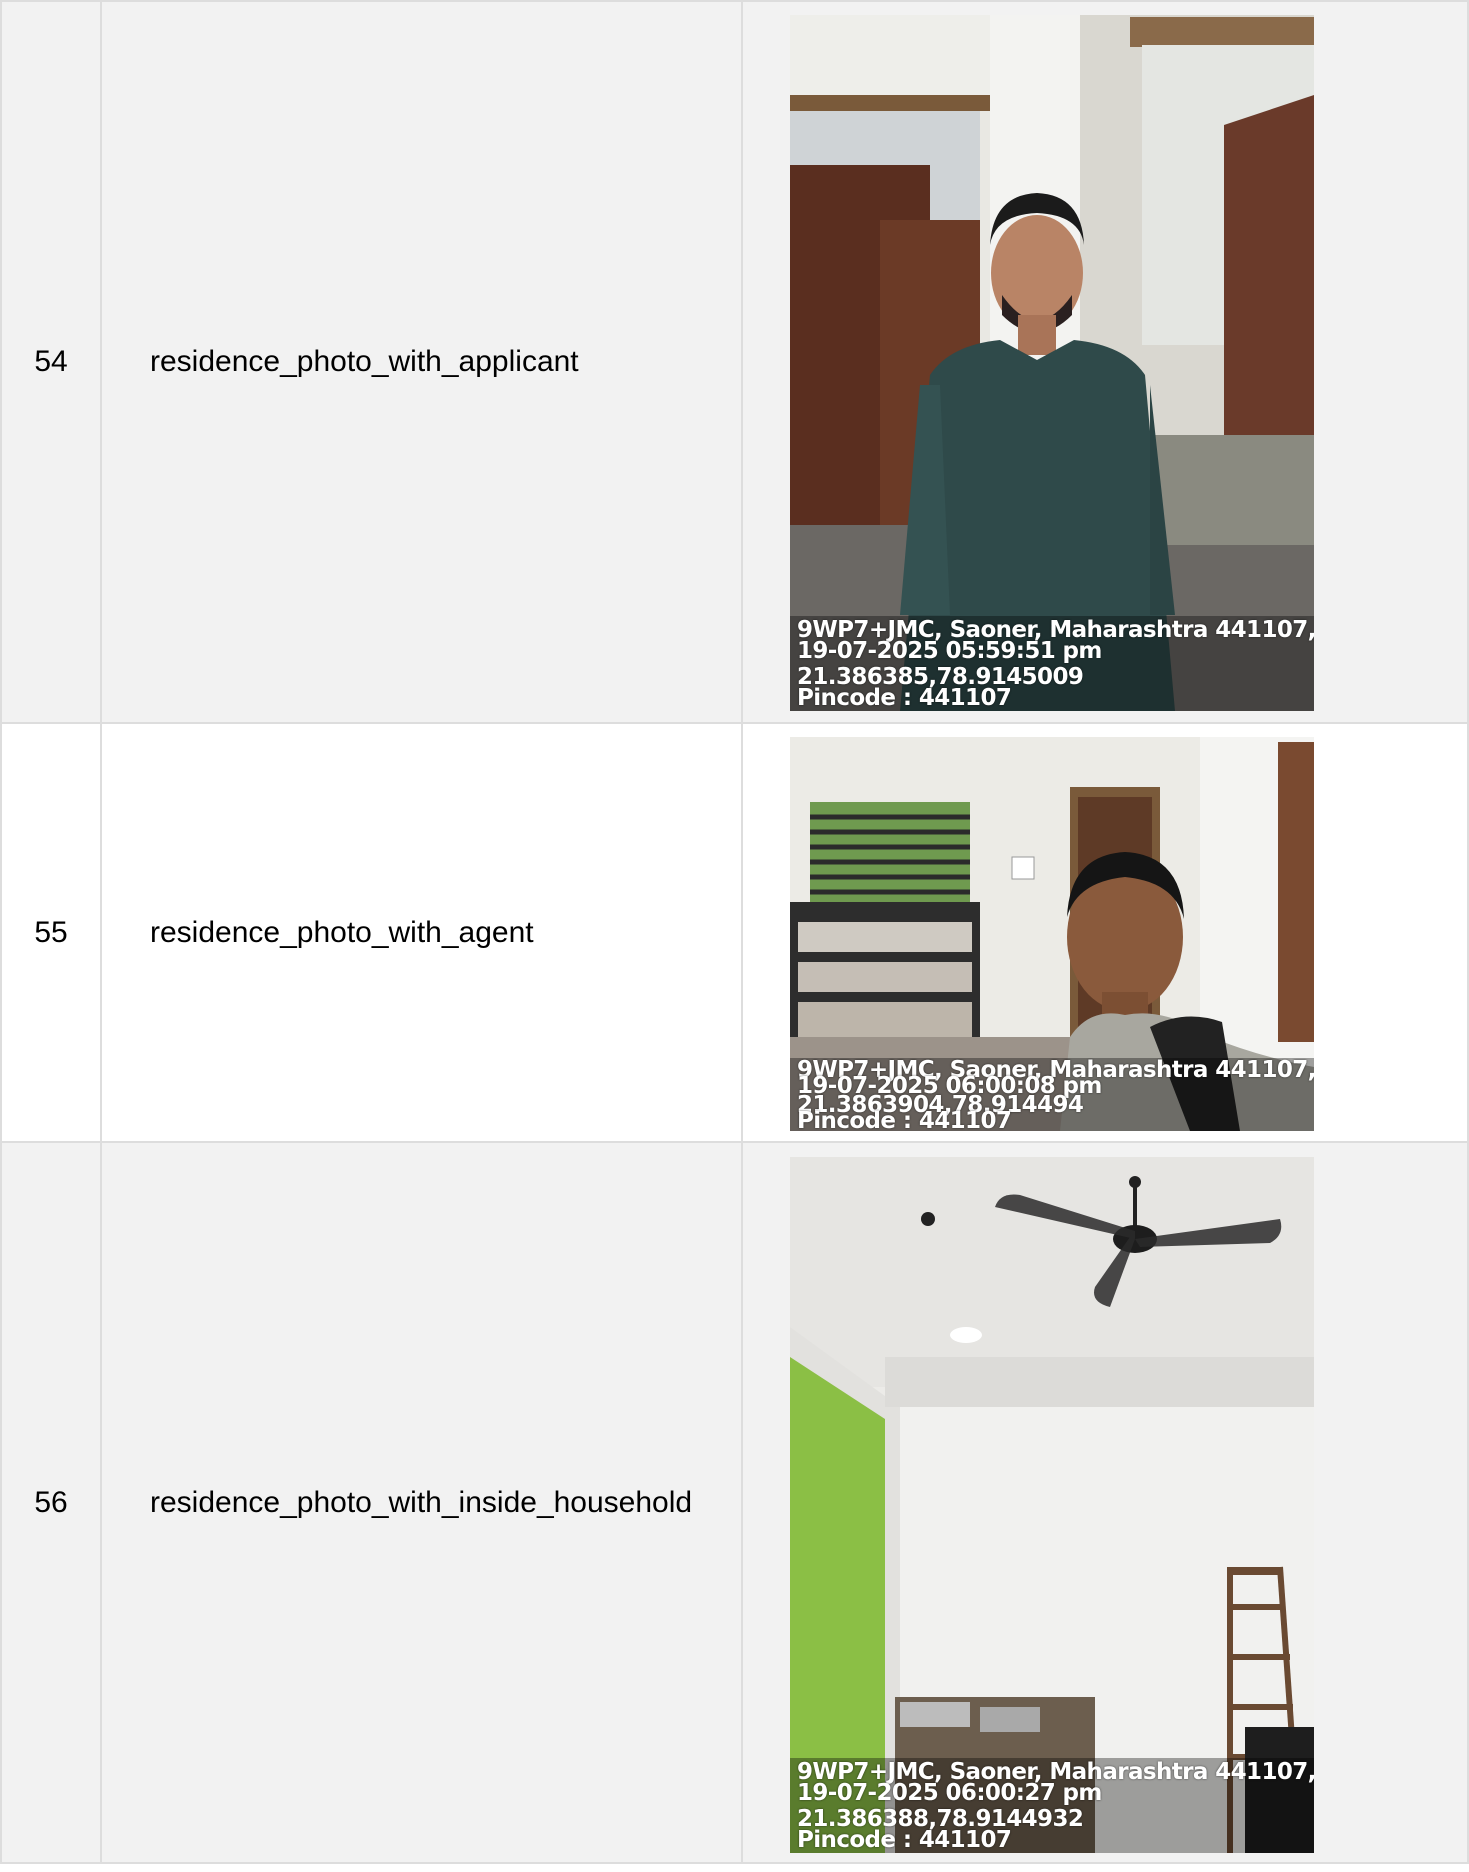  Describe the element at coordinates (949, 651) in the screenshot. I see `stamp-datetime: 19-07-2025 05:59:51 pm` at that location.